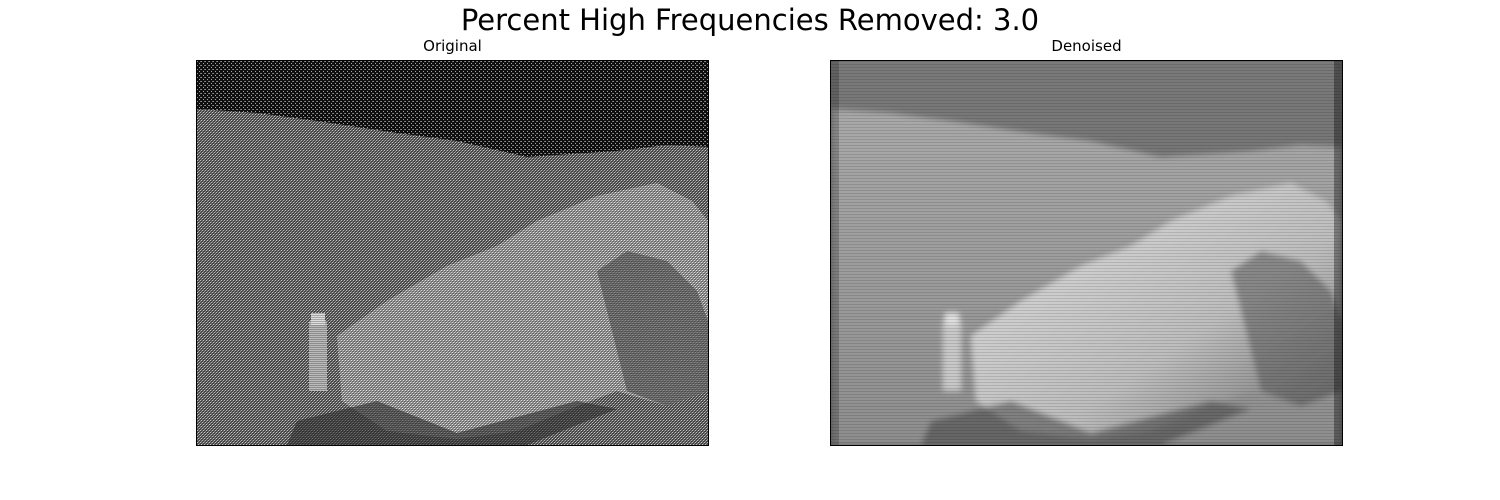 Image resolution: width=1500 pixels, height=500 pixels. What do you see at coordinates (750, 20) in the screenshot?
I see `figure-title: Percent High Frequencies Removed: 3.0` at bounding box center [750, 20].